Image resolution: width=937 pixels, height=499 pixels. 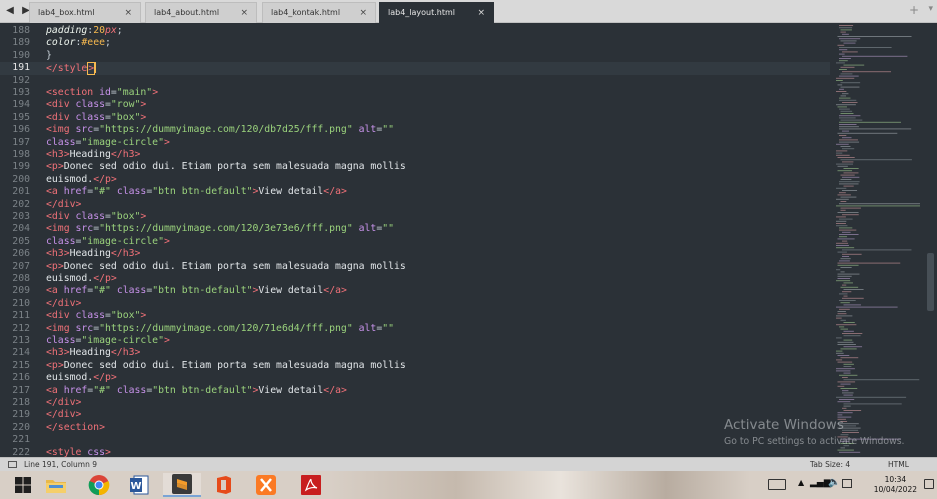 What do you see at coordinates (49, 55) in the screenshot?
I see `code-token: }` at bounding box center [49, 55].